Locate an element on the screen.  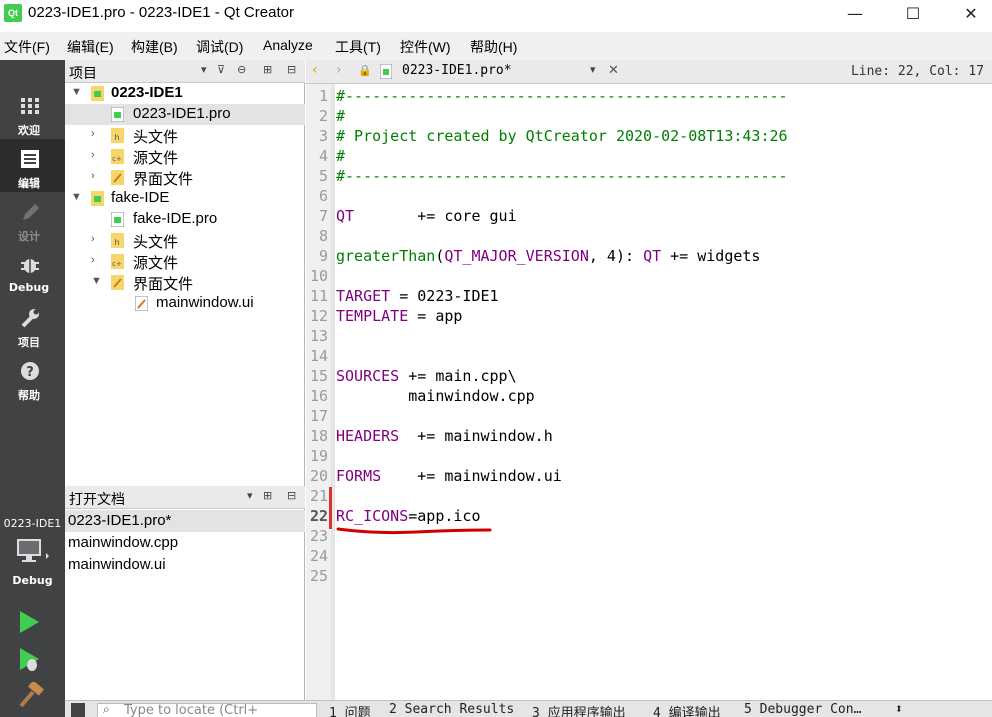
open-doc-item: mainwindow.ui is located at coordinates (185, 565).